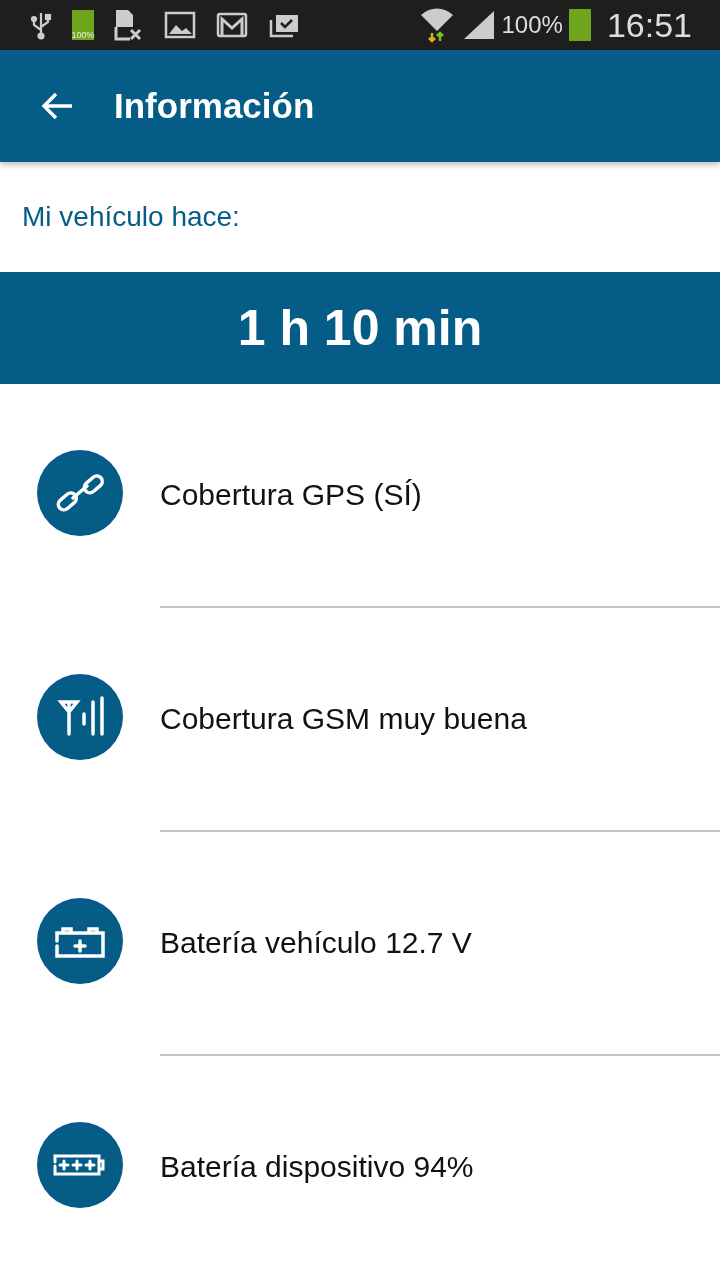 The image size is (720, 1280). What do you see at coordinates (649, 25) in the screenshot?
I see `clock-time: 16:51` at bounding box center [649, 25].